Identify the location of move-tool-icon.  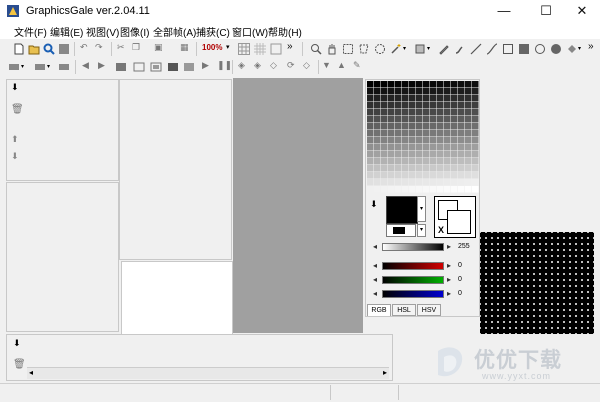
(420, 49).